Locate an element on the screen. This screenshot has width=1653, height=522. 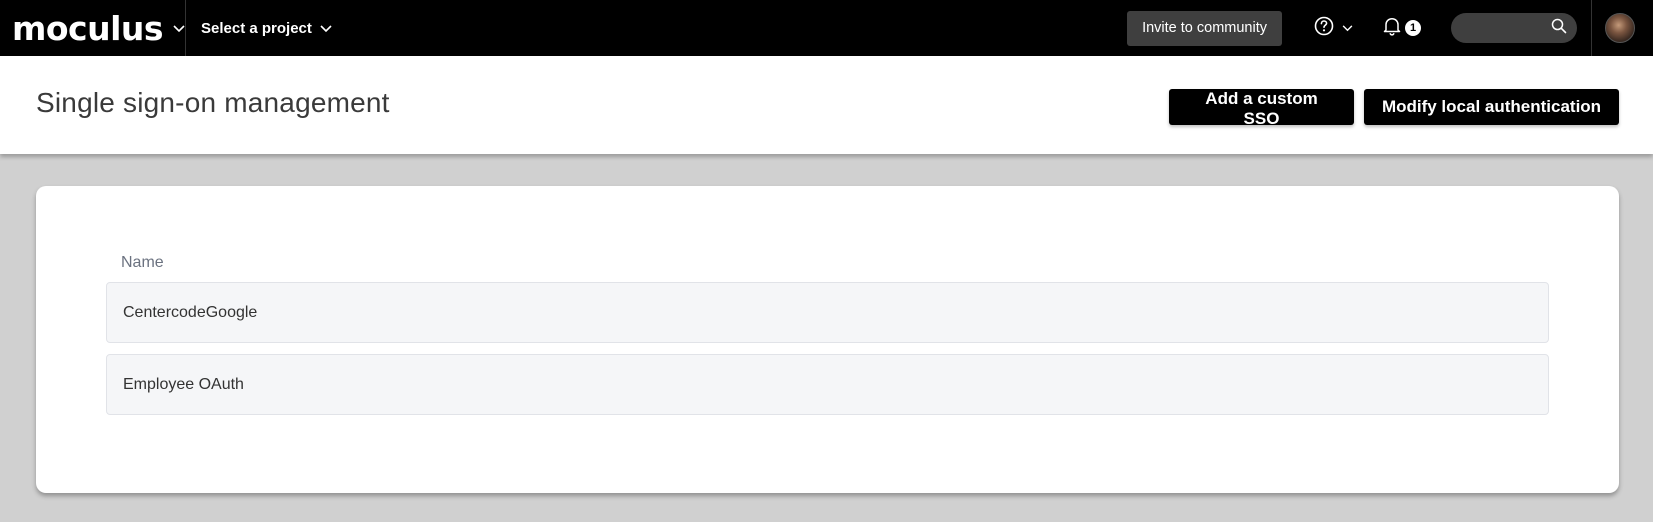
project-selector: Select a project is located at coordinates (259, 28).